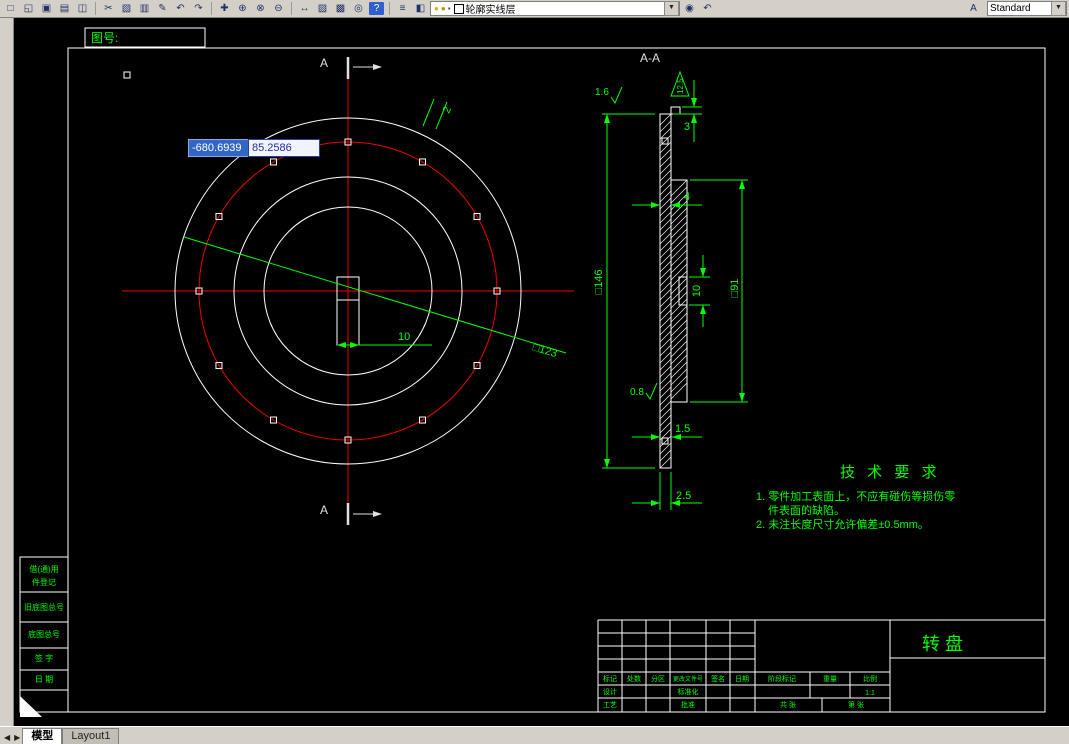  What do you see at coordinates (436, 8) in the screenshot?
I see `layer-on-icon: ●` at bounding box center [436, 8].